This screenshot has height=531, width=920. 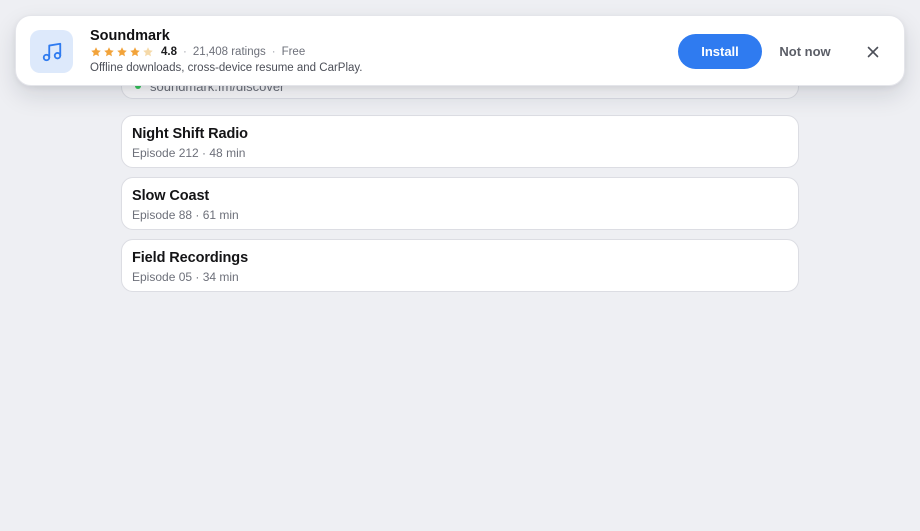 What do you see at coordinates (190, 258) in the screenshot?
I see `episode-title: Field Recordings` at bounding box center [190, 258].